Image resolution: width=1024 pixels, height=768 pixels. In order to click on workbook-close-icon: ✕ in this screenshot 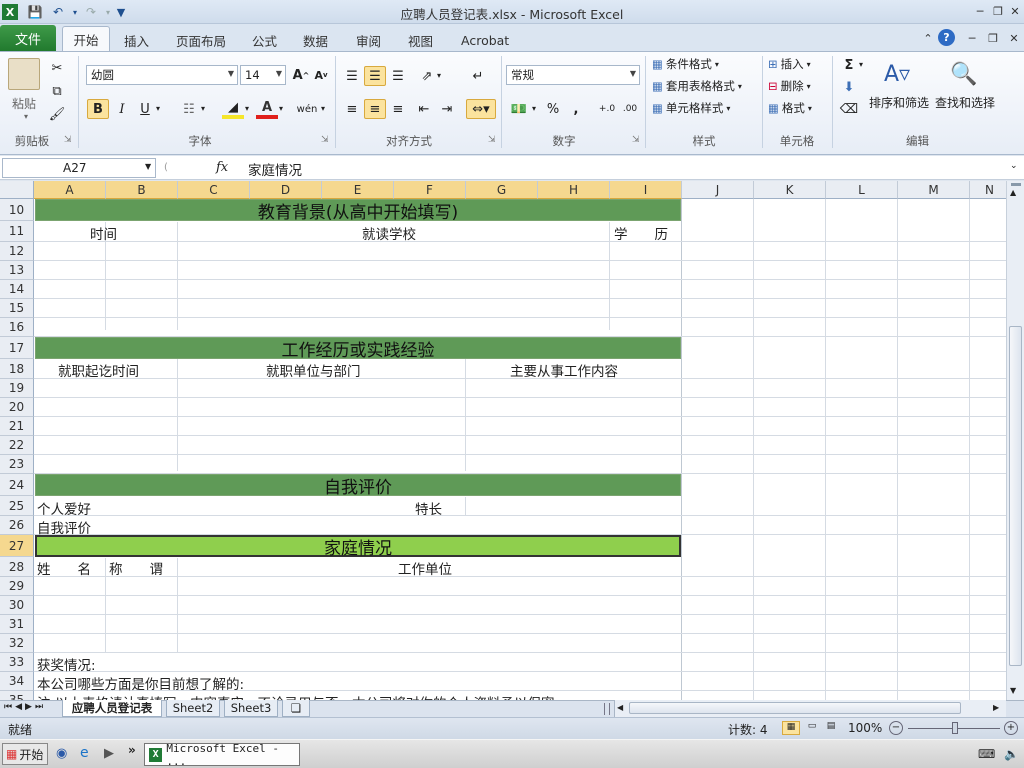, I will do `click(1014, 38)`.